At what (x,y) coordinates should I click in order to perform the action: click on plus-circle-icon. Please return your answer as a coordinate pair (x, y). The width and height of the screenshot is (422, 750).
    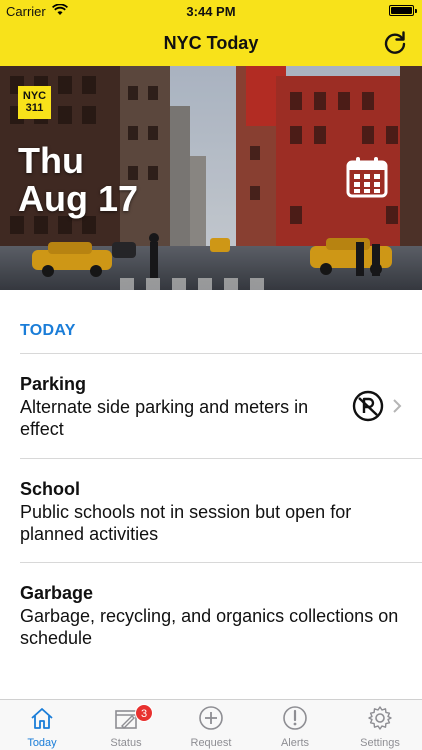
    Looking at the image, I should click on (211, 718).